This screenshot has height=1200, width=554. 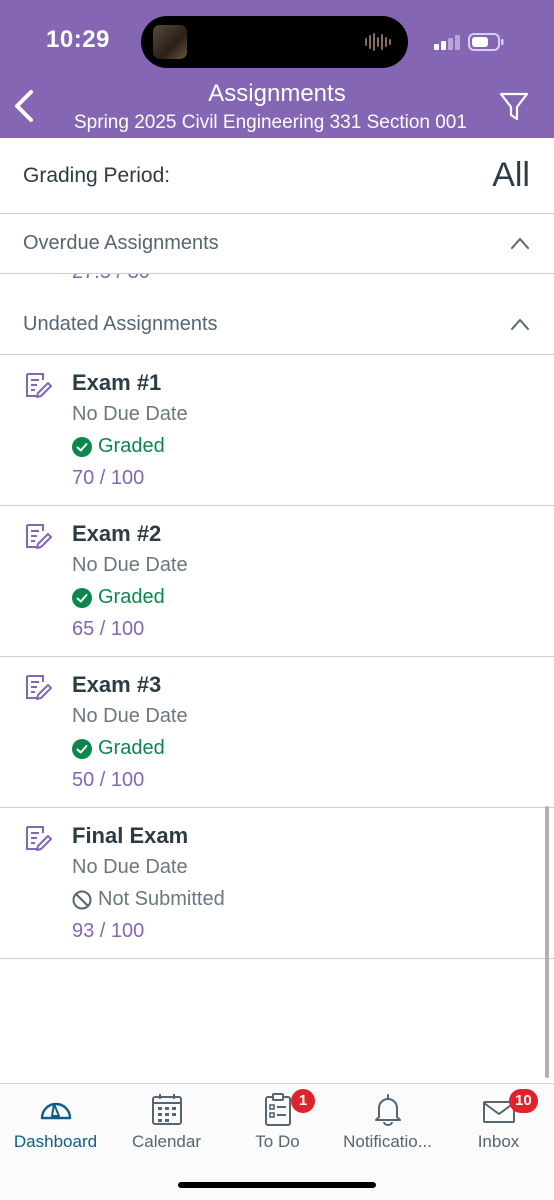 I want to click on tab-label: Calendar, so click(x=166, y=1141).